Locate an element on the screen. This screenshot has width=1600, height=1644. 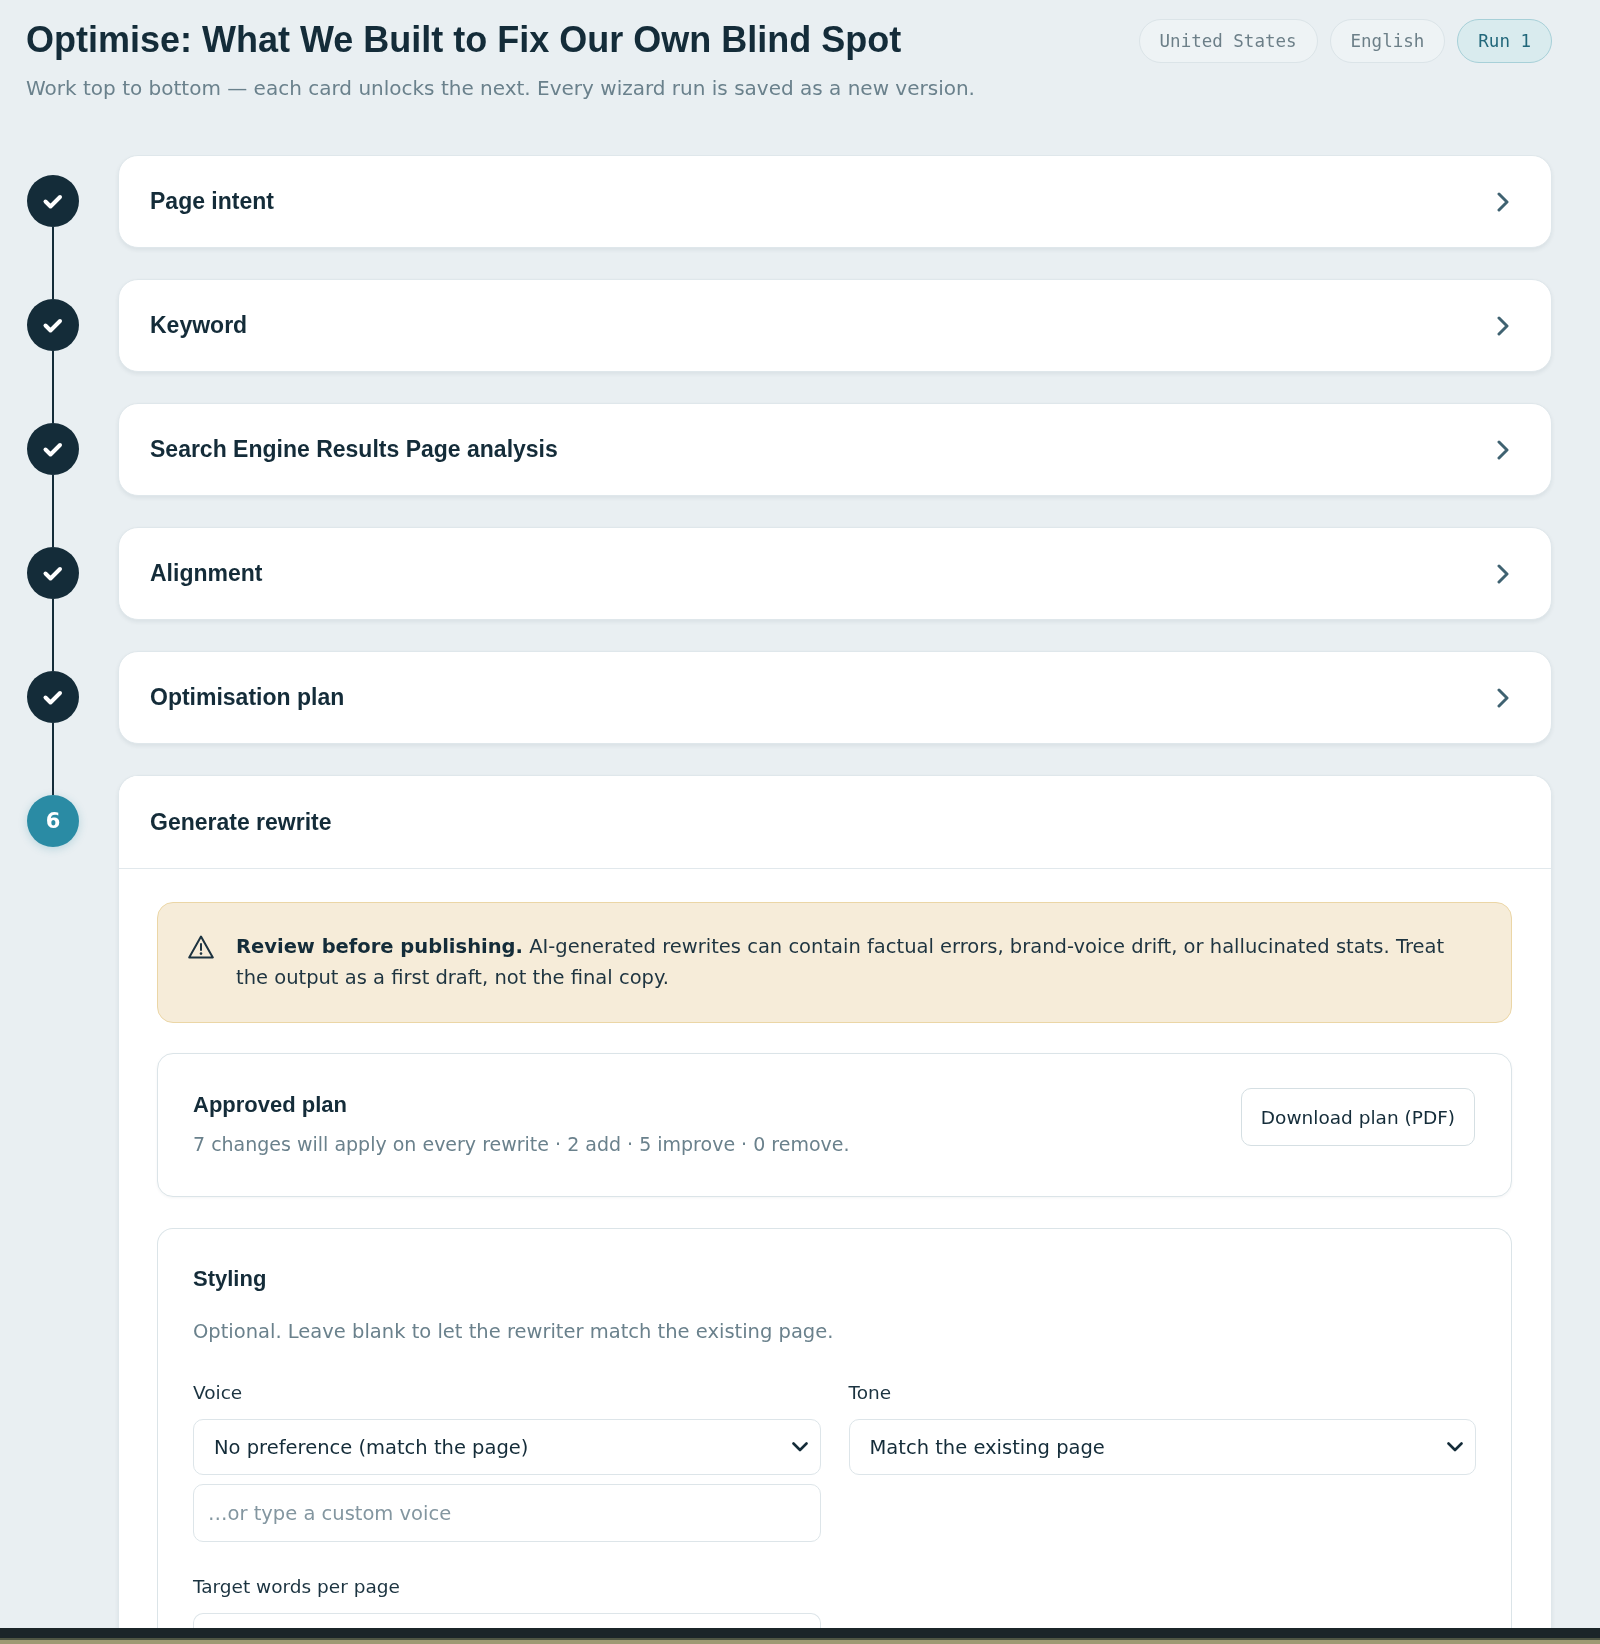
voice-select: No preference (match the page) is located at coordinates (507, 1447).